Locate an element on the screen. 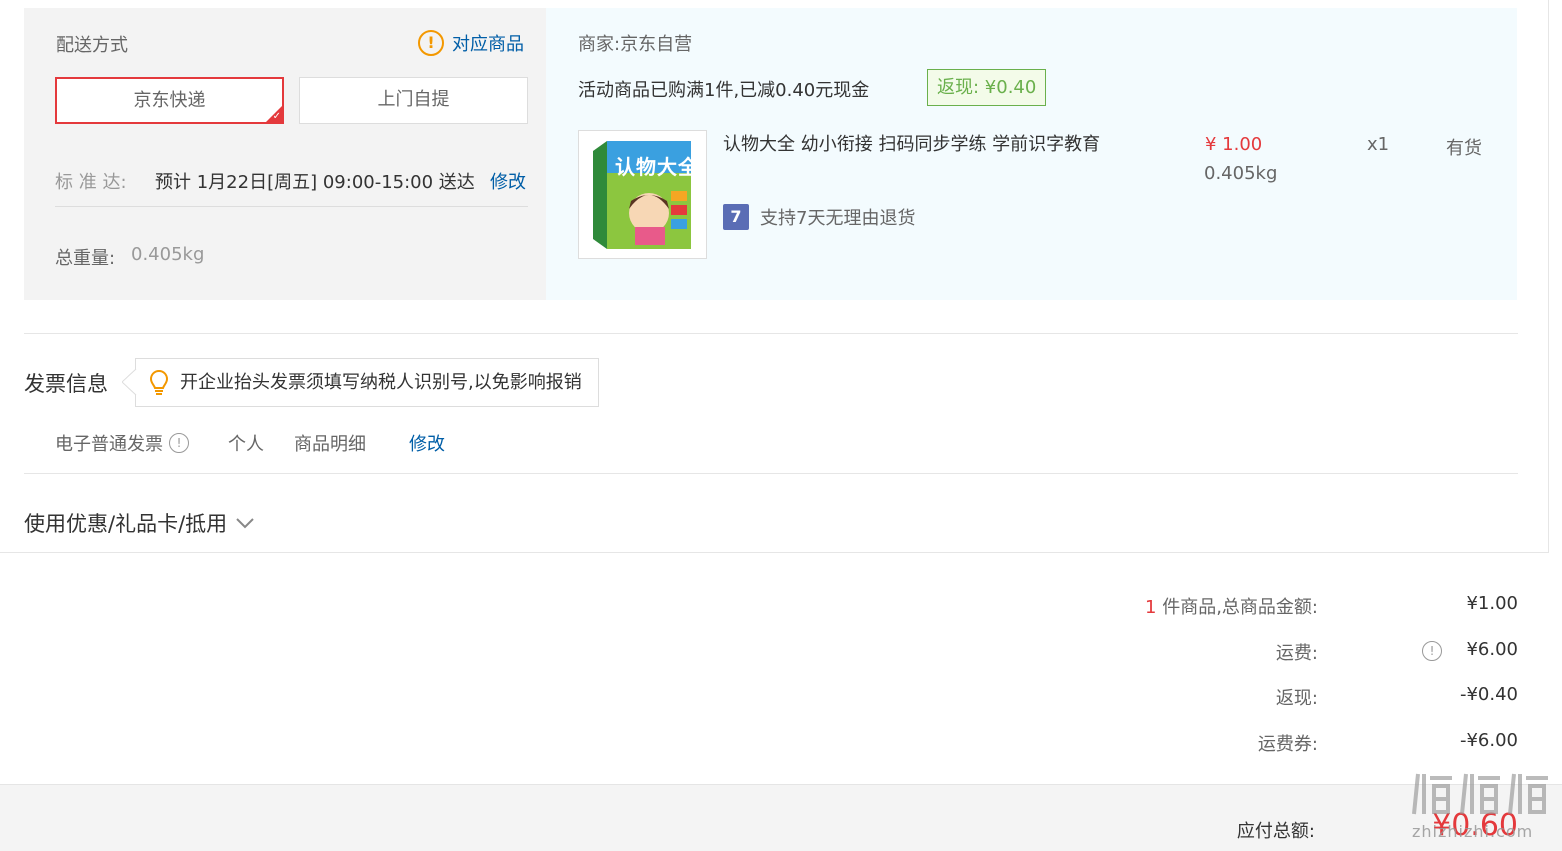 Image resolution: width=1562 pixels, height=851 pixels. freight-info-icon: ! is located at coordinates (1432, 651).